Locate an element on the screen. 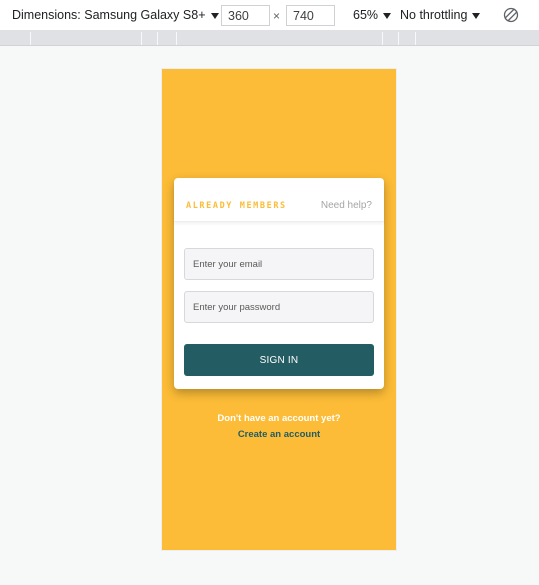 The width and height of the screenshot is (539, 585). media-query-ruler is located at coordinates (269, 38).